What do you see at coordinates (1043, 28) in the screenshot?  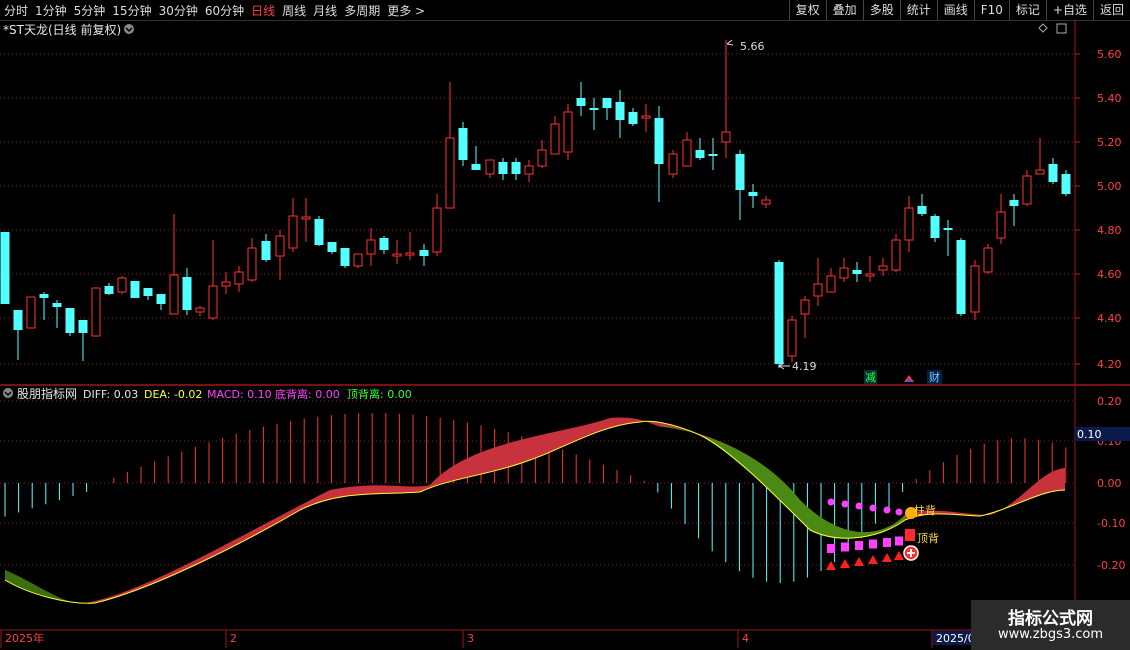 I see `diamond-icon` at bounding box center [1043, 28].